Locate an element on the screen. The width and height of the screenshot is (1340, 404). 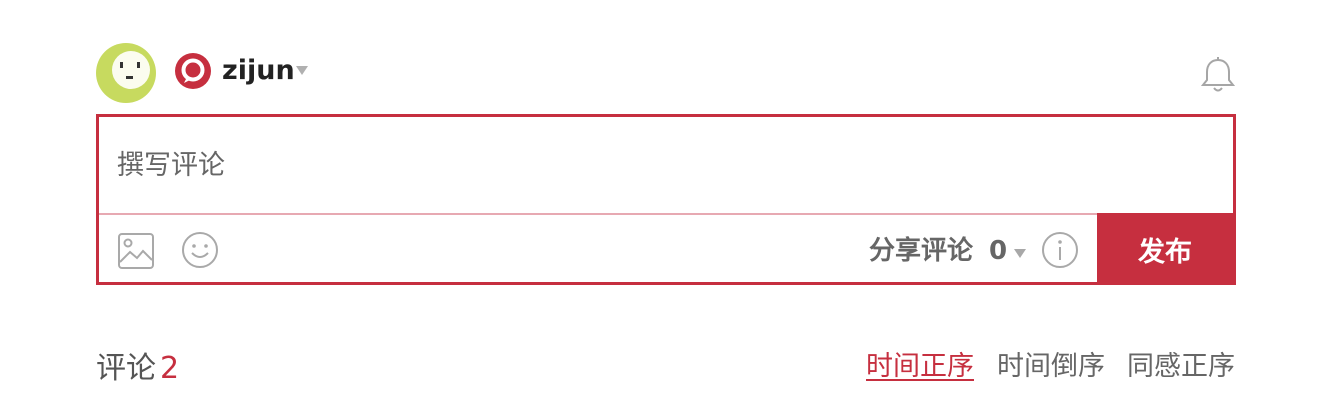
bell-icon is located at coordinates (1218, 75).